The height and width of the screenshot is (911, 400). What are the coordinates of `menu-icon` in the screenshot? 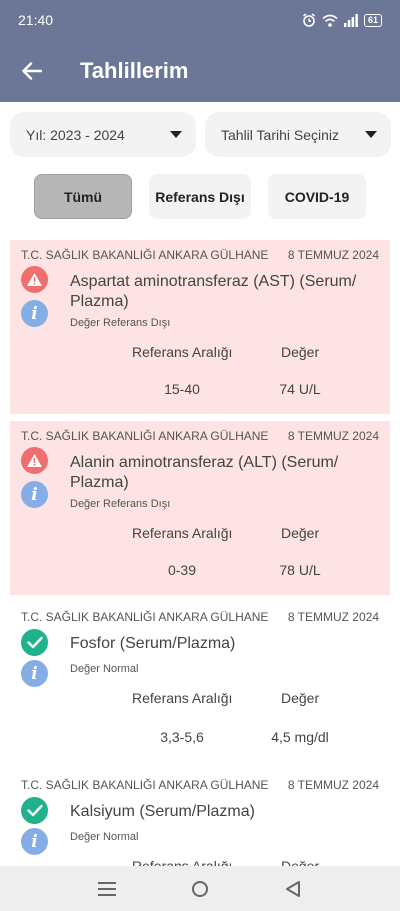 It's located at (106, 888).